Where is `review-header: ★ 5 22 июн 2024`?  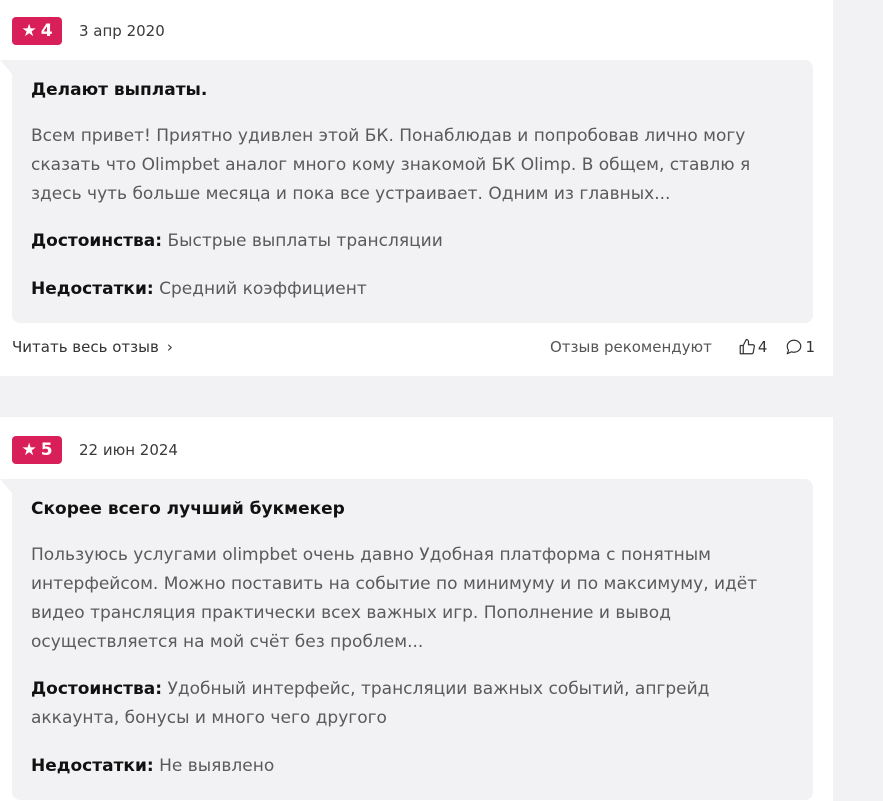
review-header: ★ 5 22 июн 2024 is located at coordinates (95, 450).